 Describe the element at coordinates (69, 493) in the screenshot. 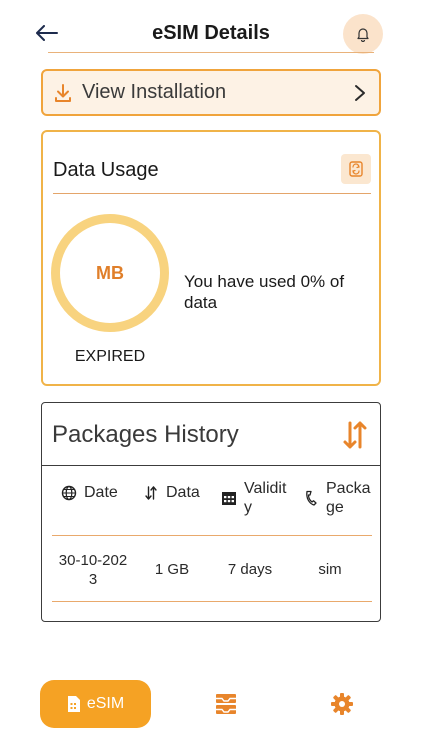

I see `globe-icon` at that location.